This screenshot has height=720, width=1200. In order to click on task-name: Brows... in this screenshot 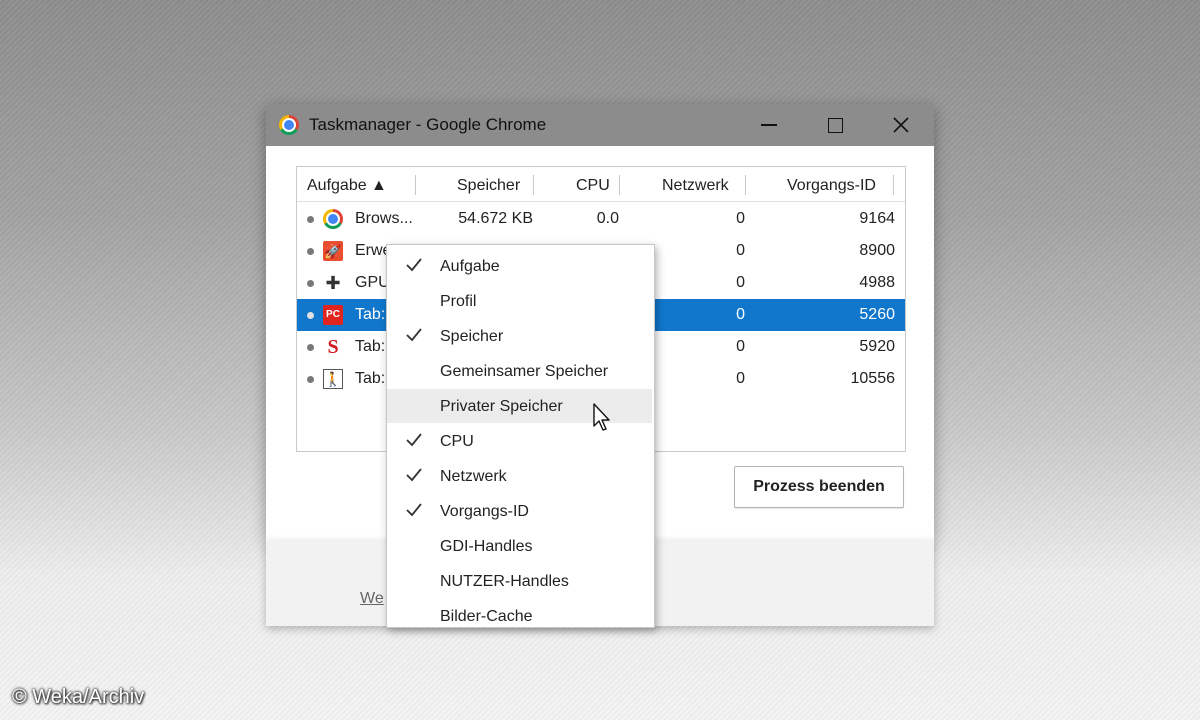, I will do `click(384, 218)`.